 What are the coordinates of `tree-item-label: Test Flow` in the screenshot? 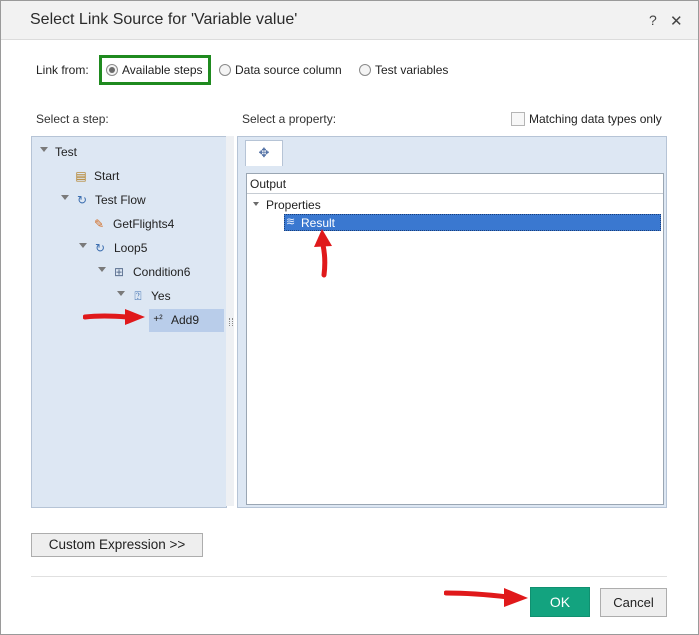 It's located at (120, 200).